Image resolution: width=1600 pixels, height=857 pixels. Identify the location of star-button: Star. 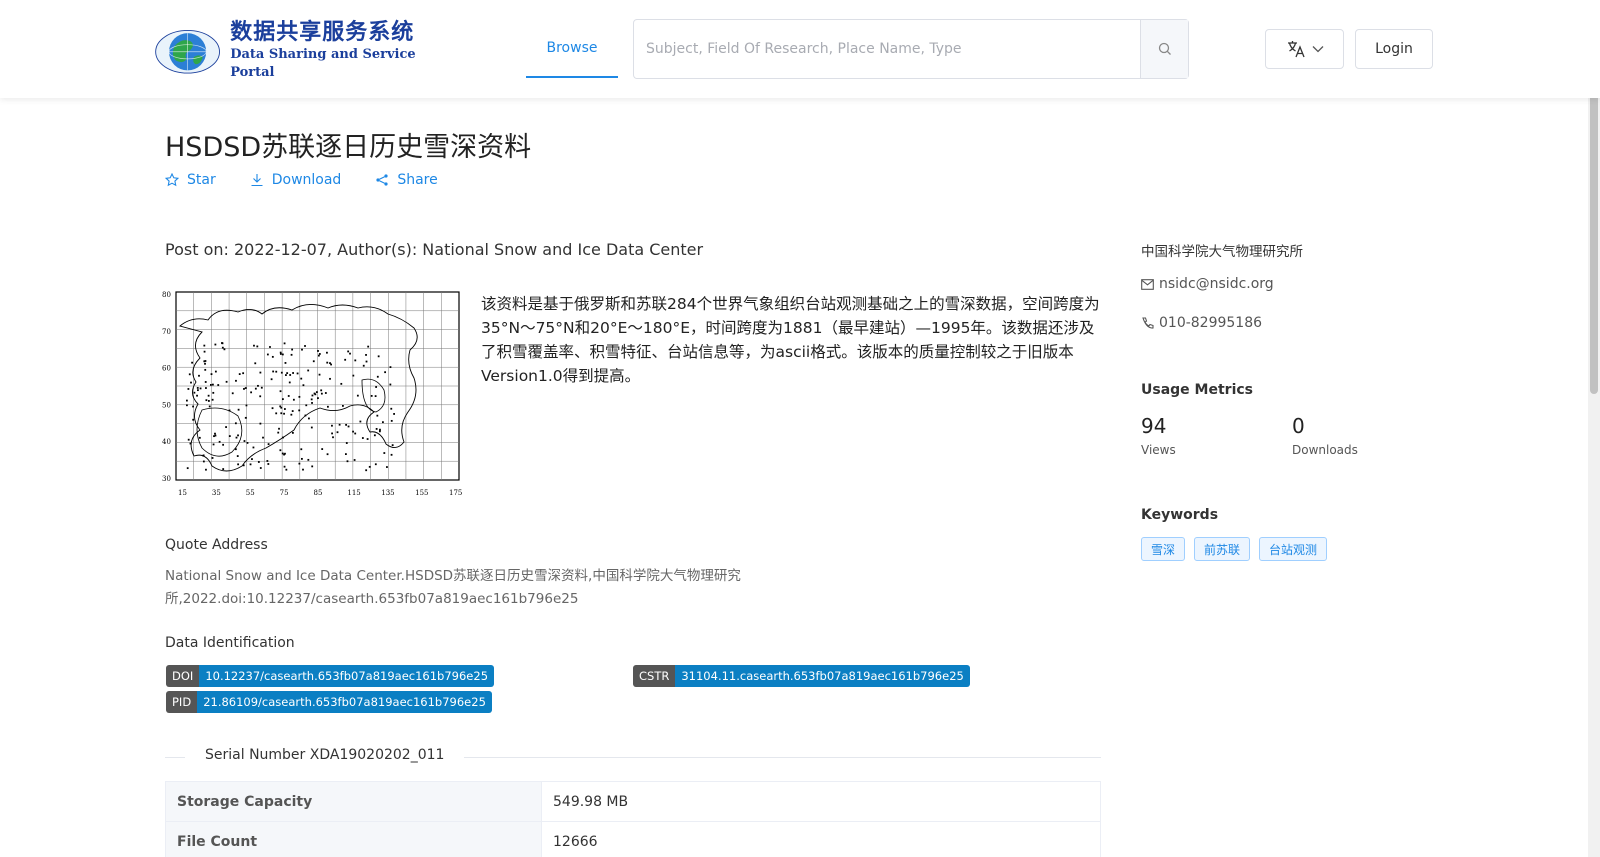
(190, 180).